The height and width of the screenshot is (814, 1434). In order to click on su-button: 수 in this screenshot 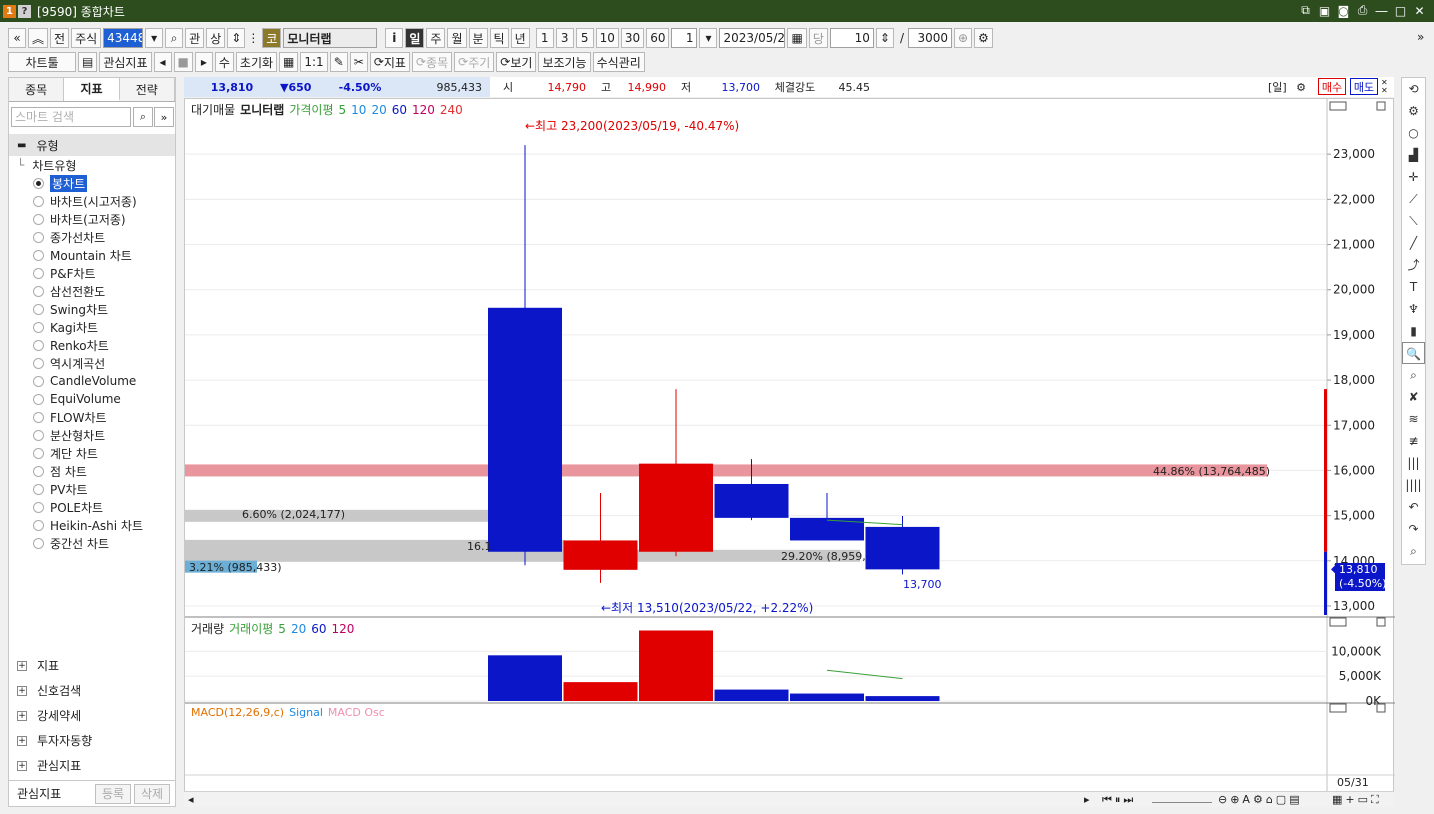, I will do `click(224, 62)`.